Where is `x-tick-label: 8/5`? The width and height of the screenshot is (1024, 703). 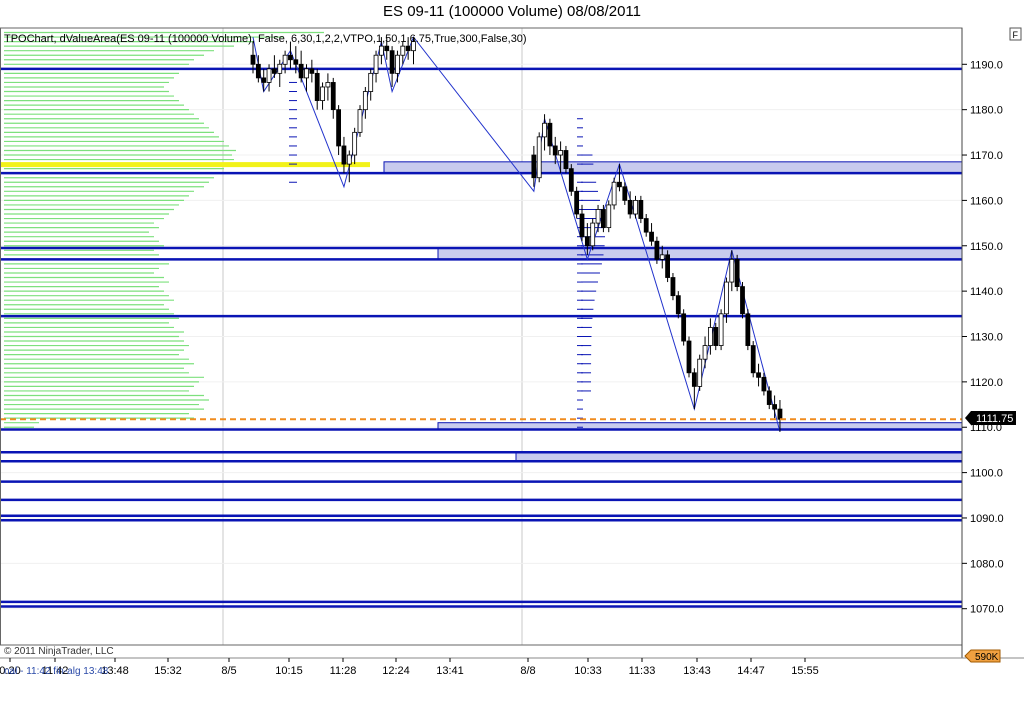 x-tick-label: 8/5 is located at coordinates (228, 671).